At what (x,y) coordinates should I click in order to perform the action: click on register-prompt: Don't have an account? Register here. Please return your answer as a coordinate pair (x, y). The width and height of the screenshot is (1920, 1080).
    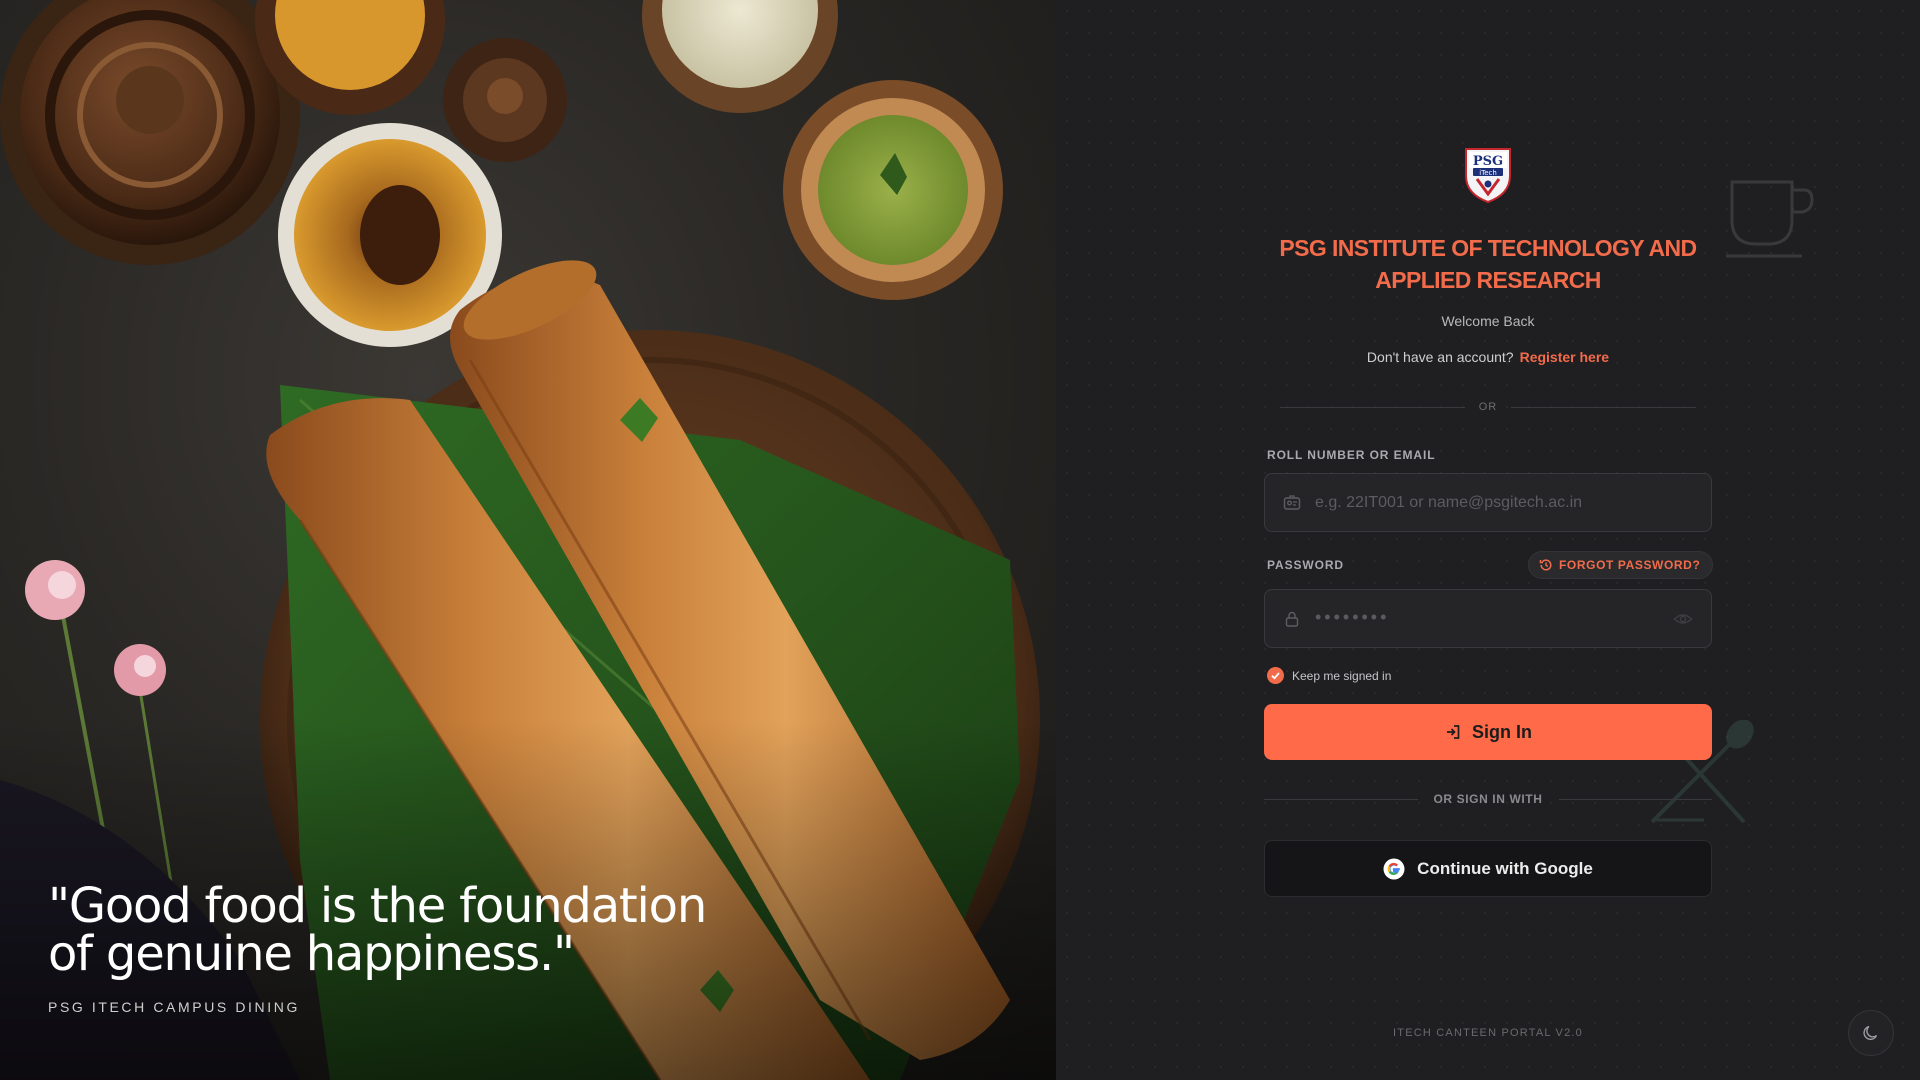
    Looking at the image, I should click on (1488, 357).